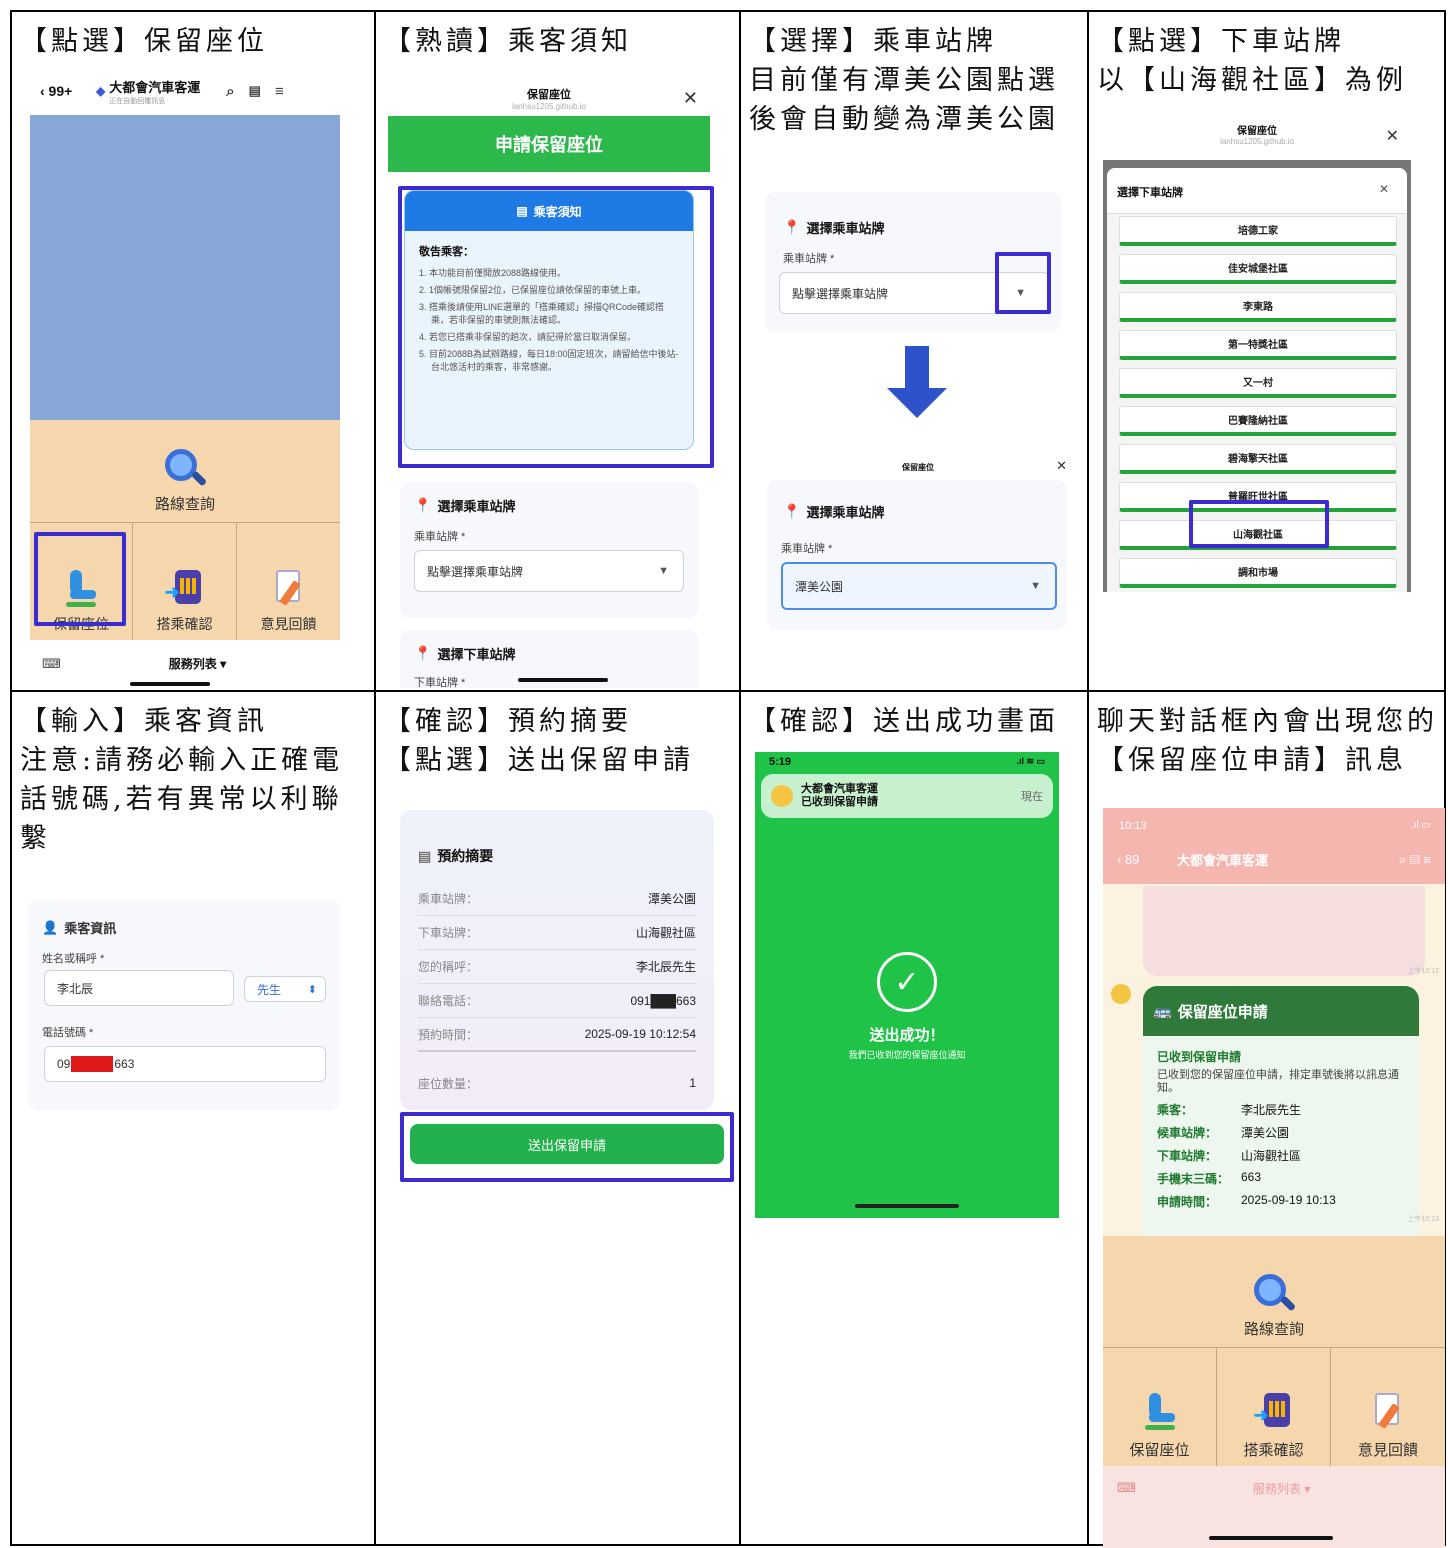 The image size is (1448, 1548). What do you see at coordinates (1258, 421) in the screenshot?
I see `stop-option: 巴賽隆納社區` at bounding box center [1258, 421].